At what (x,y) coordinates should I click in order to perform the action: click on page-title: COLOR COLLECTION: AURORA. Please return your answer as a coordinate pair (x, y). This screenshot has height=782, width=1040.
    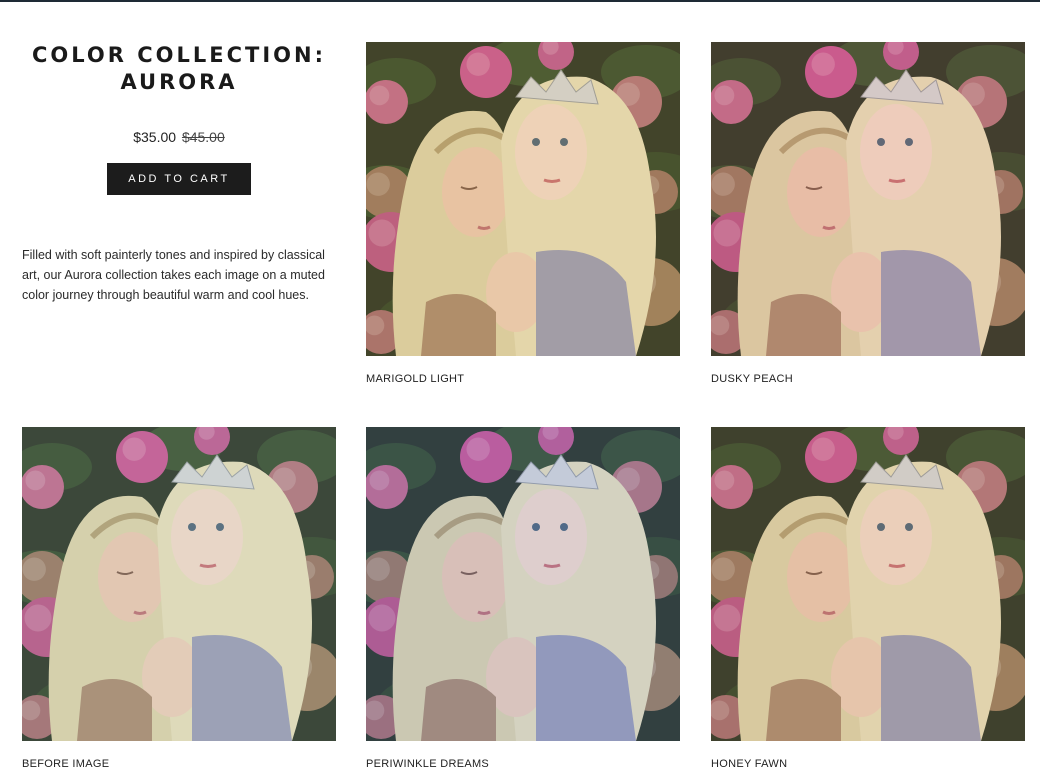
    Looking at the image, I should click on (179, 68).